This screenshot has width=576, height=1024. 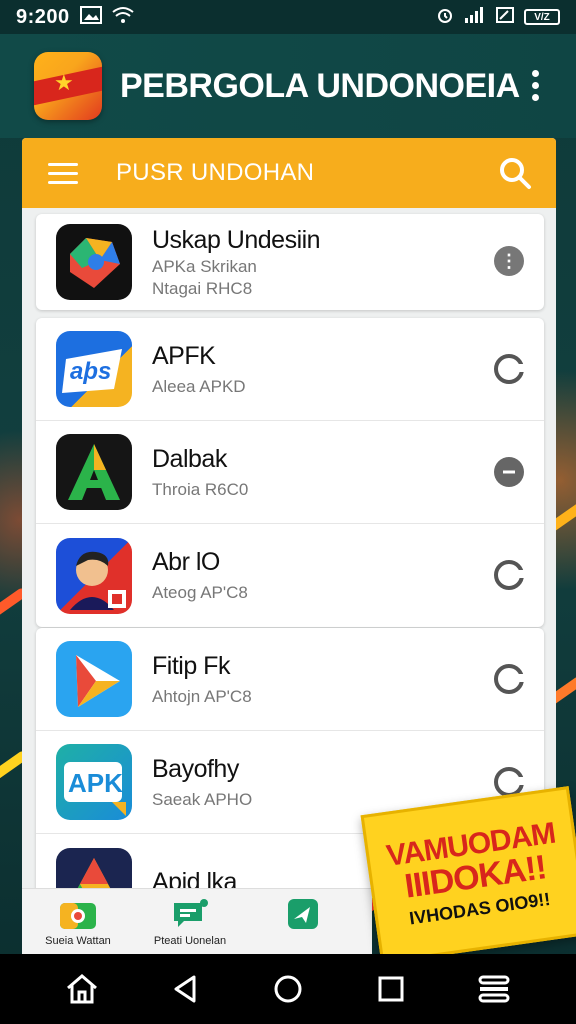 What do you see at coordinates (185, 989) in the screenshot?
I see `back-icon` at bounding box center [185, 989].